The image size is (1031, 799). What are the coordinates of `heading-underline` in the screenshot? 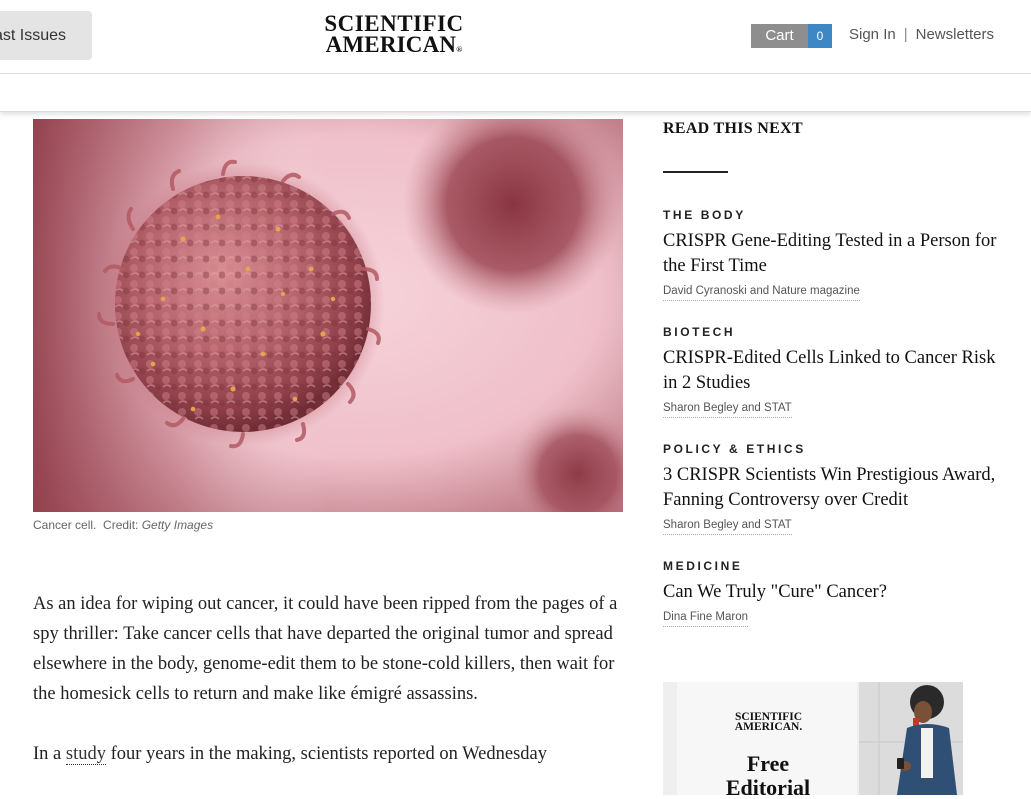 It's located at (695, 172).